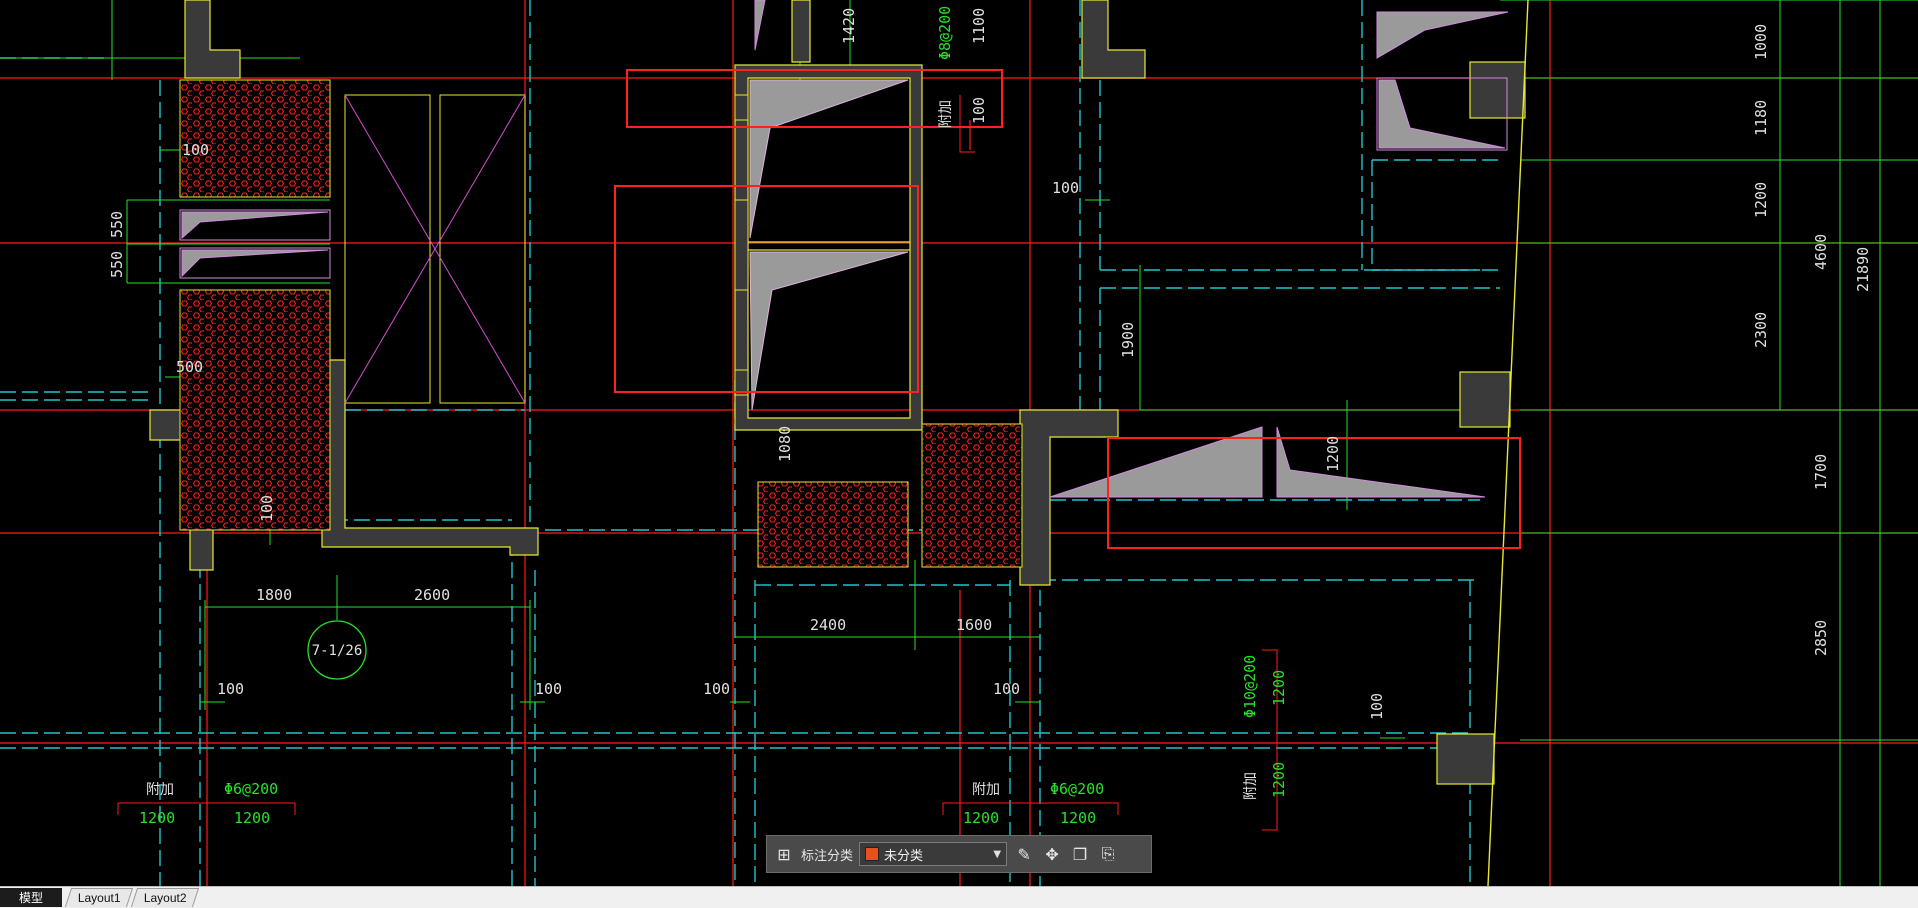  I want to click on rebar-len-3b: 1200, so click(1279, 780).